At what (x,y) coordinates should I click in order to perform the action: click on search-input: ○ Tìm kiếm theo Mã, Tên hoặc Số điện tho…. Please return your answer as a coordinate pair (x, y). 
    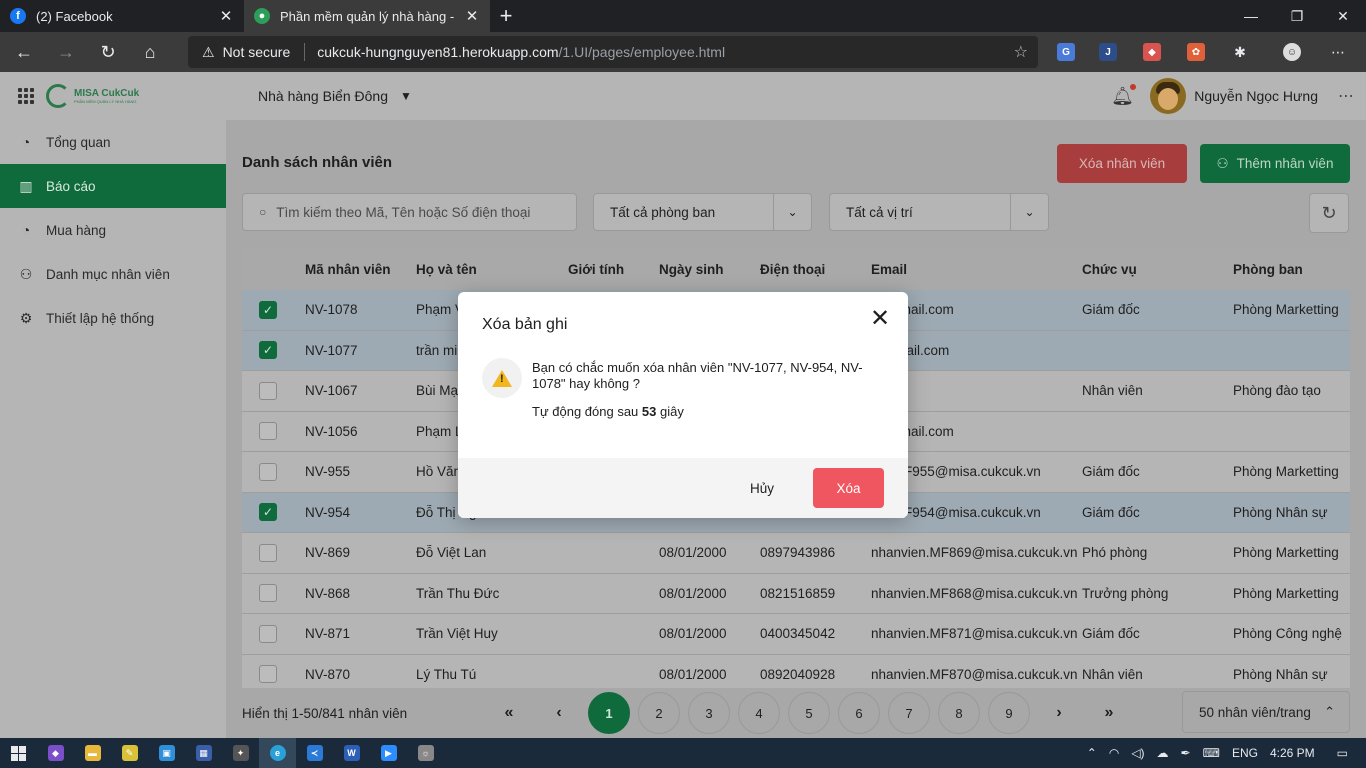
    Looking at the image, I should click on (409, 212).